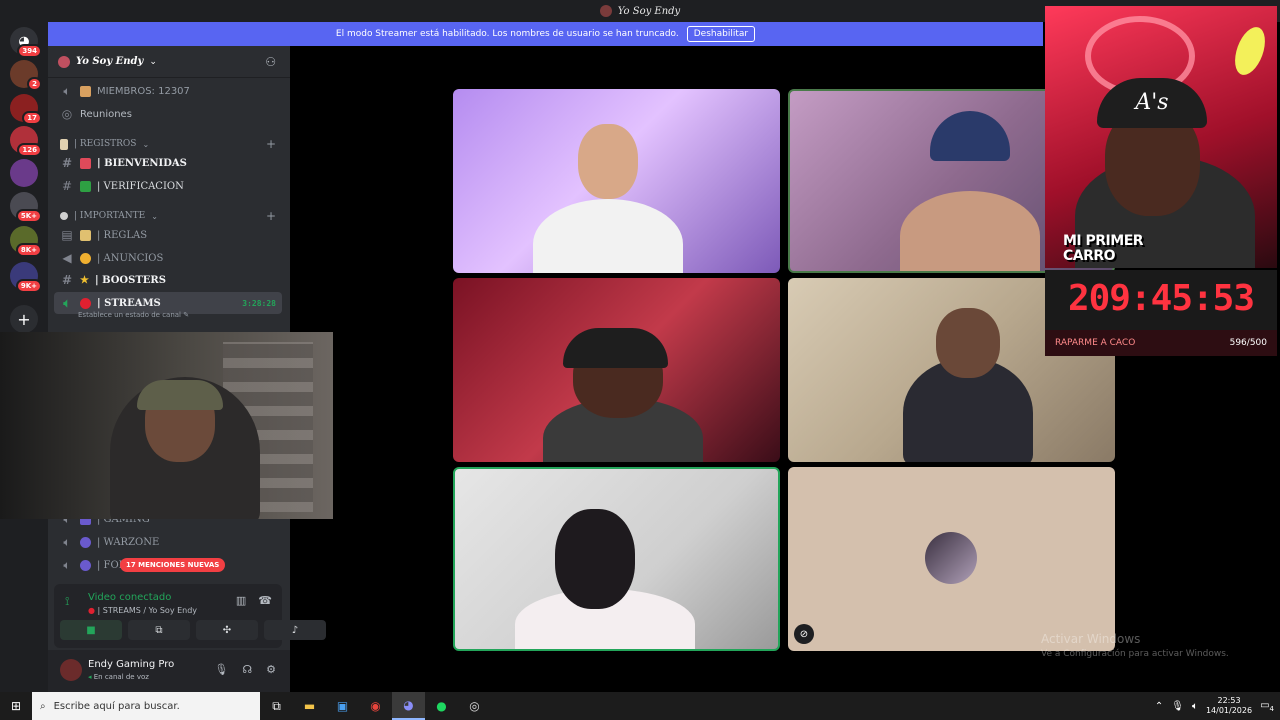 The height and width of the screenshot is (720, 1280). Describe the element at coordinates (271, 669) in the screenshot. I see `gear-icon: ⚙` at that location.